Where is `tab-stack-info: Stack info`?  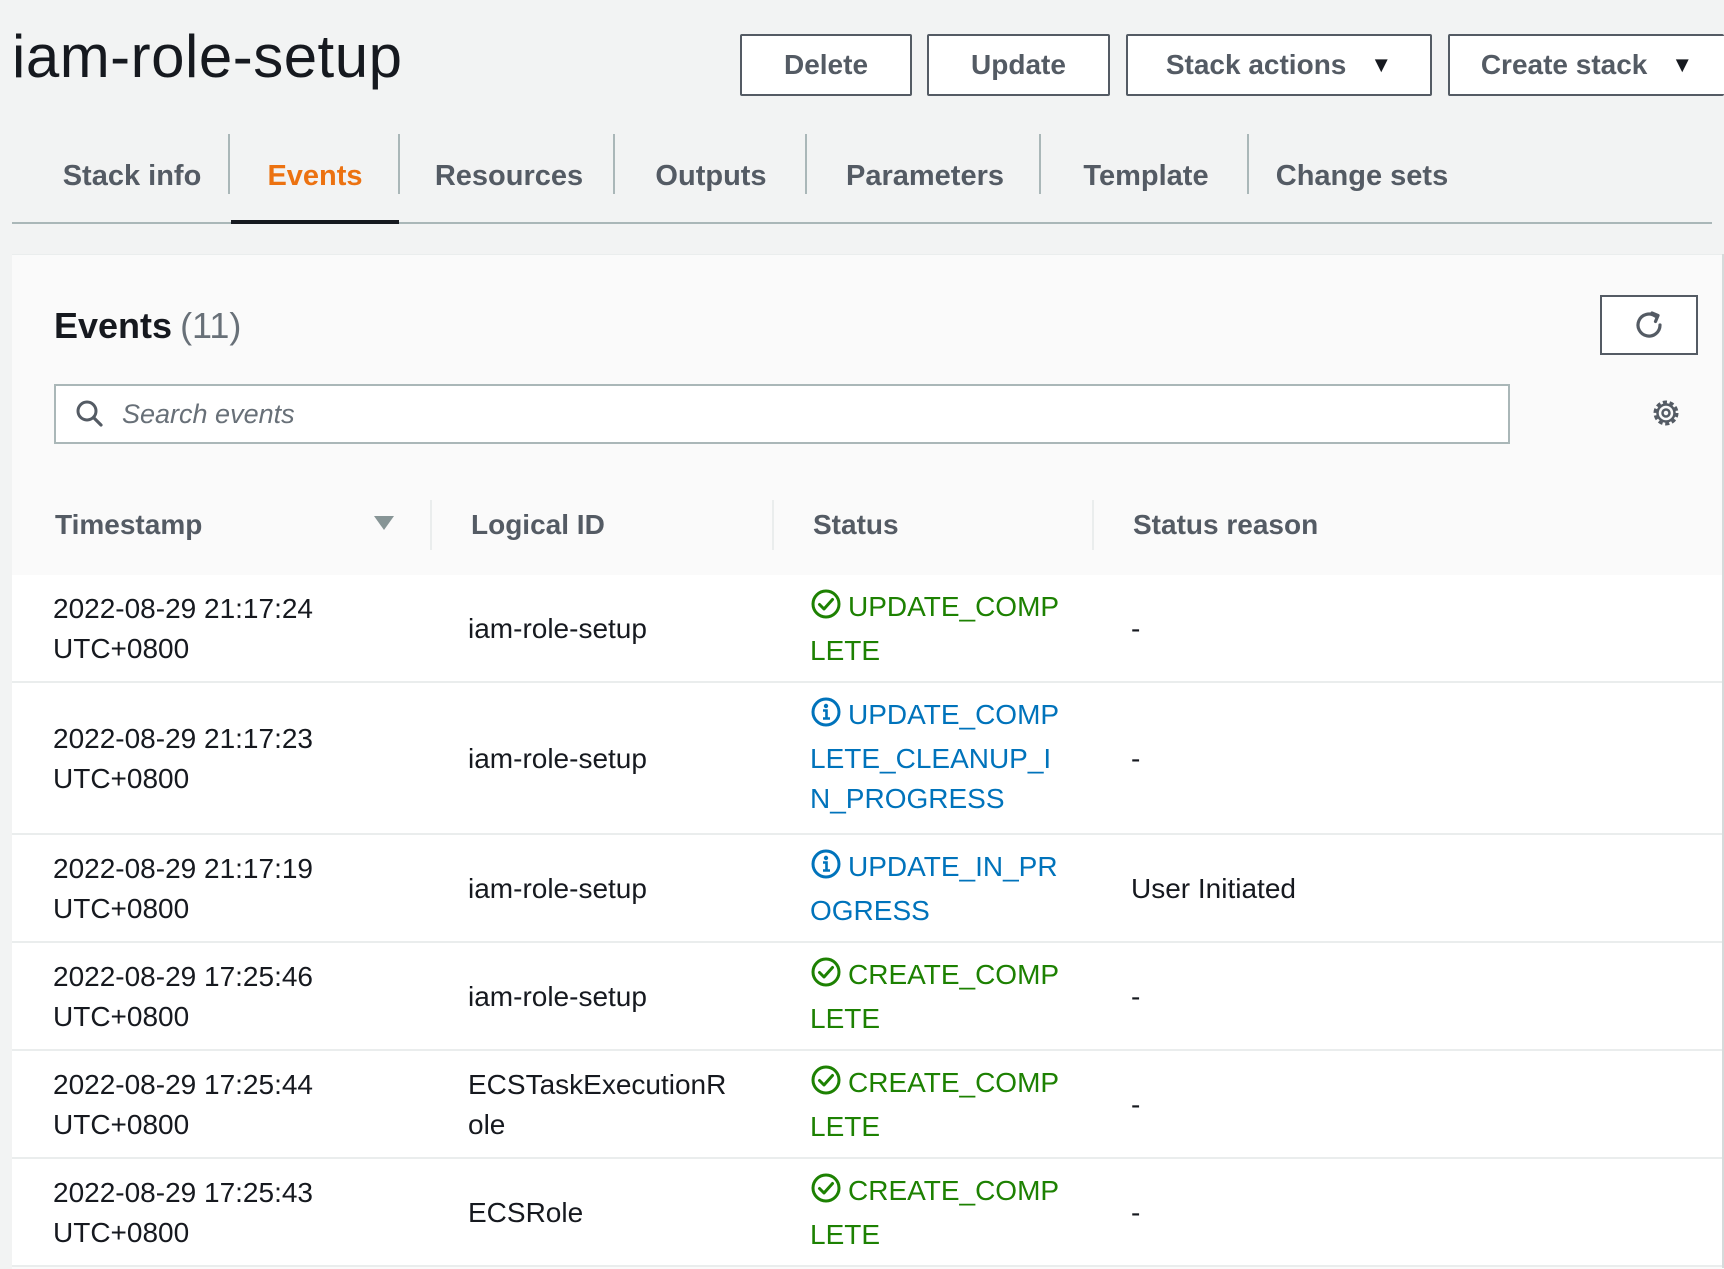 tab-stack-info: Stack info is located at coordinates (132, 176).